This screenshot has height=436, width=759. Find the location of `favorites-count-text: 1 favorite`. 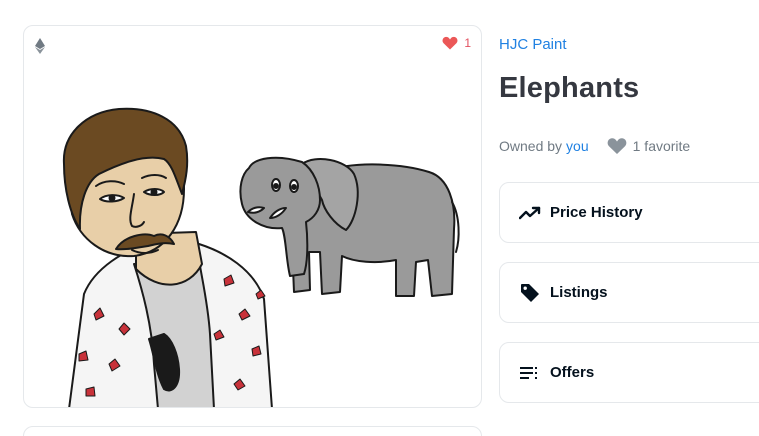

favorites-count-text: 1 favorite is located at coordinates (662, 146).